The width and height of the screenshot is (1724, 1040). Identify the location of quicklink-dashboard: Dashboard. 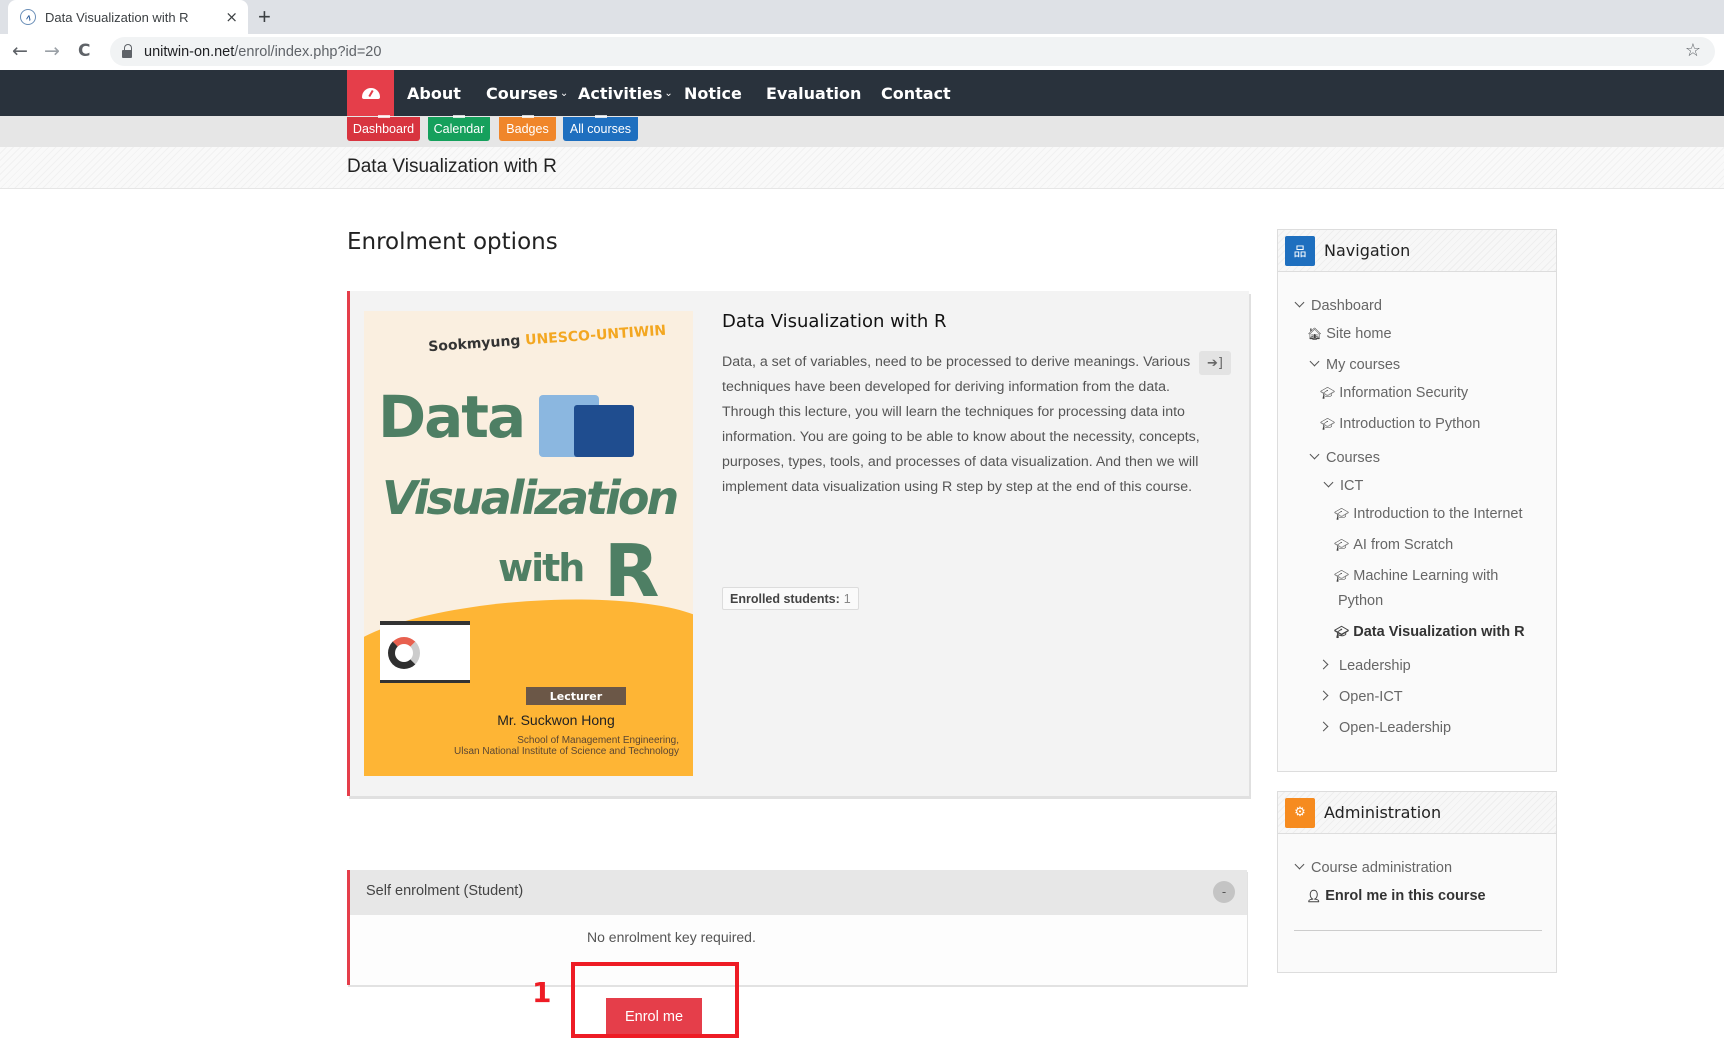
(383, 128).